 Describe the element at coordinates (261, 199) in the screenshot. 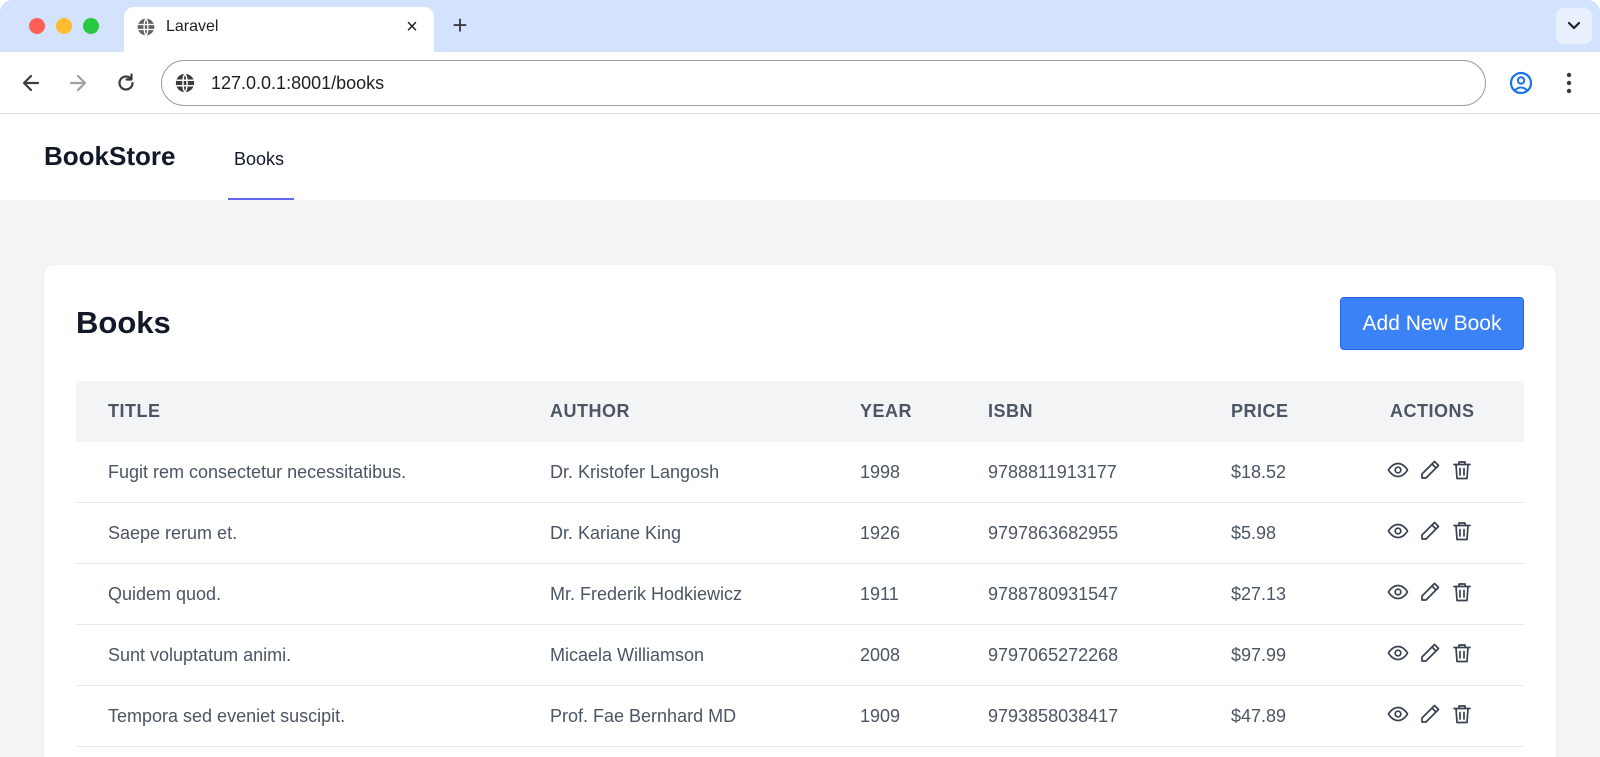

I see `active-indicator` at that location.